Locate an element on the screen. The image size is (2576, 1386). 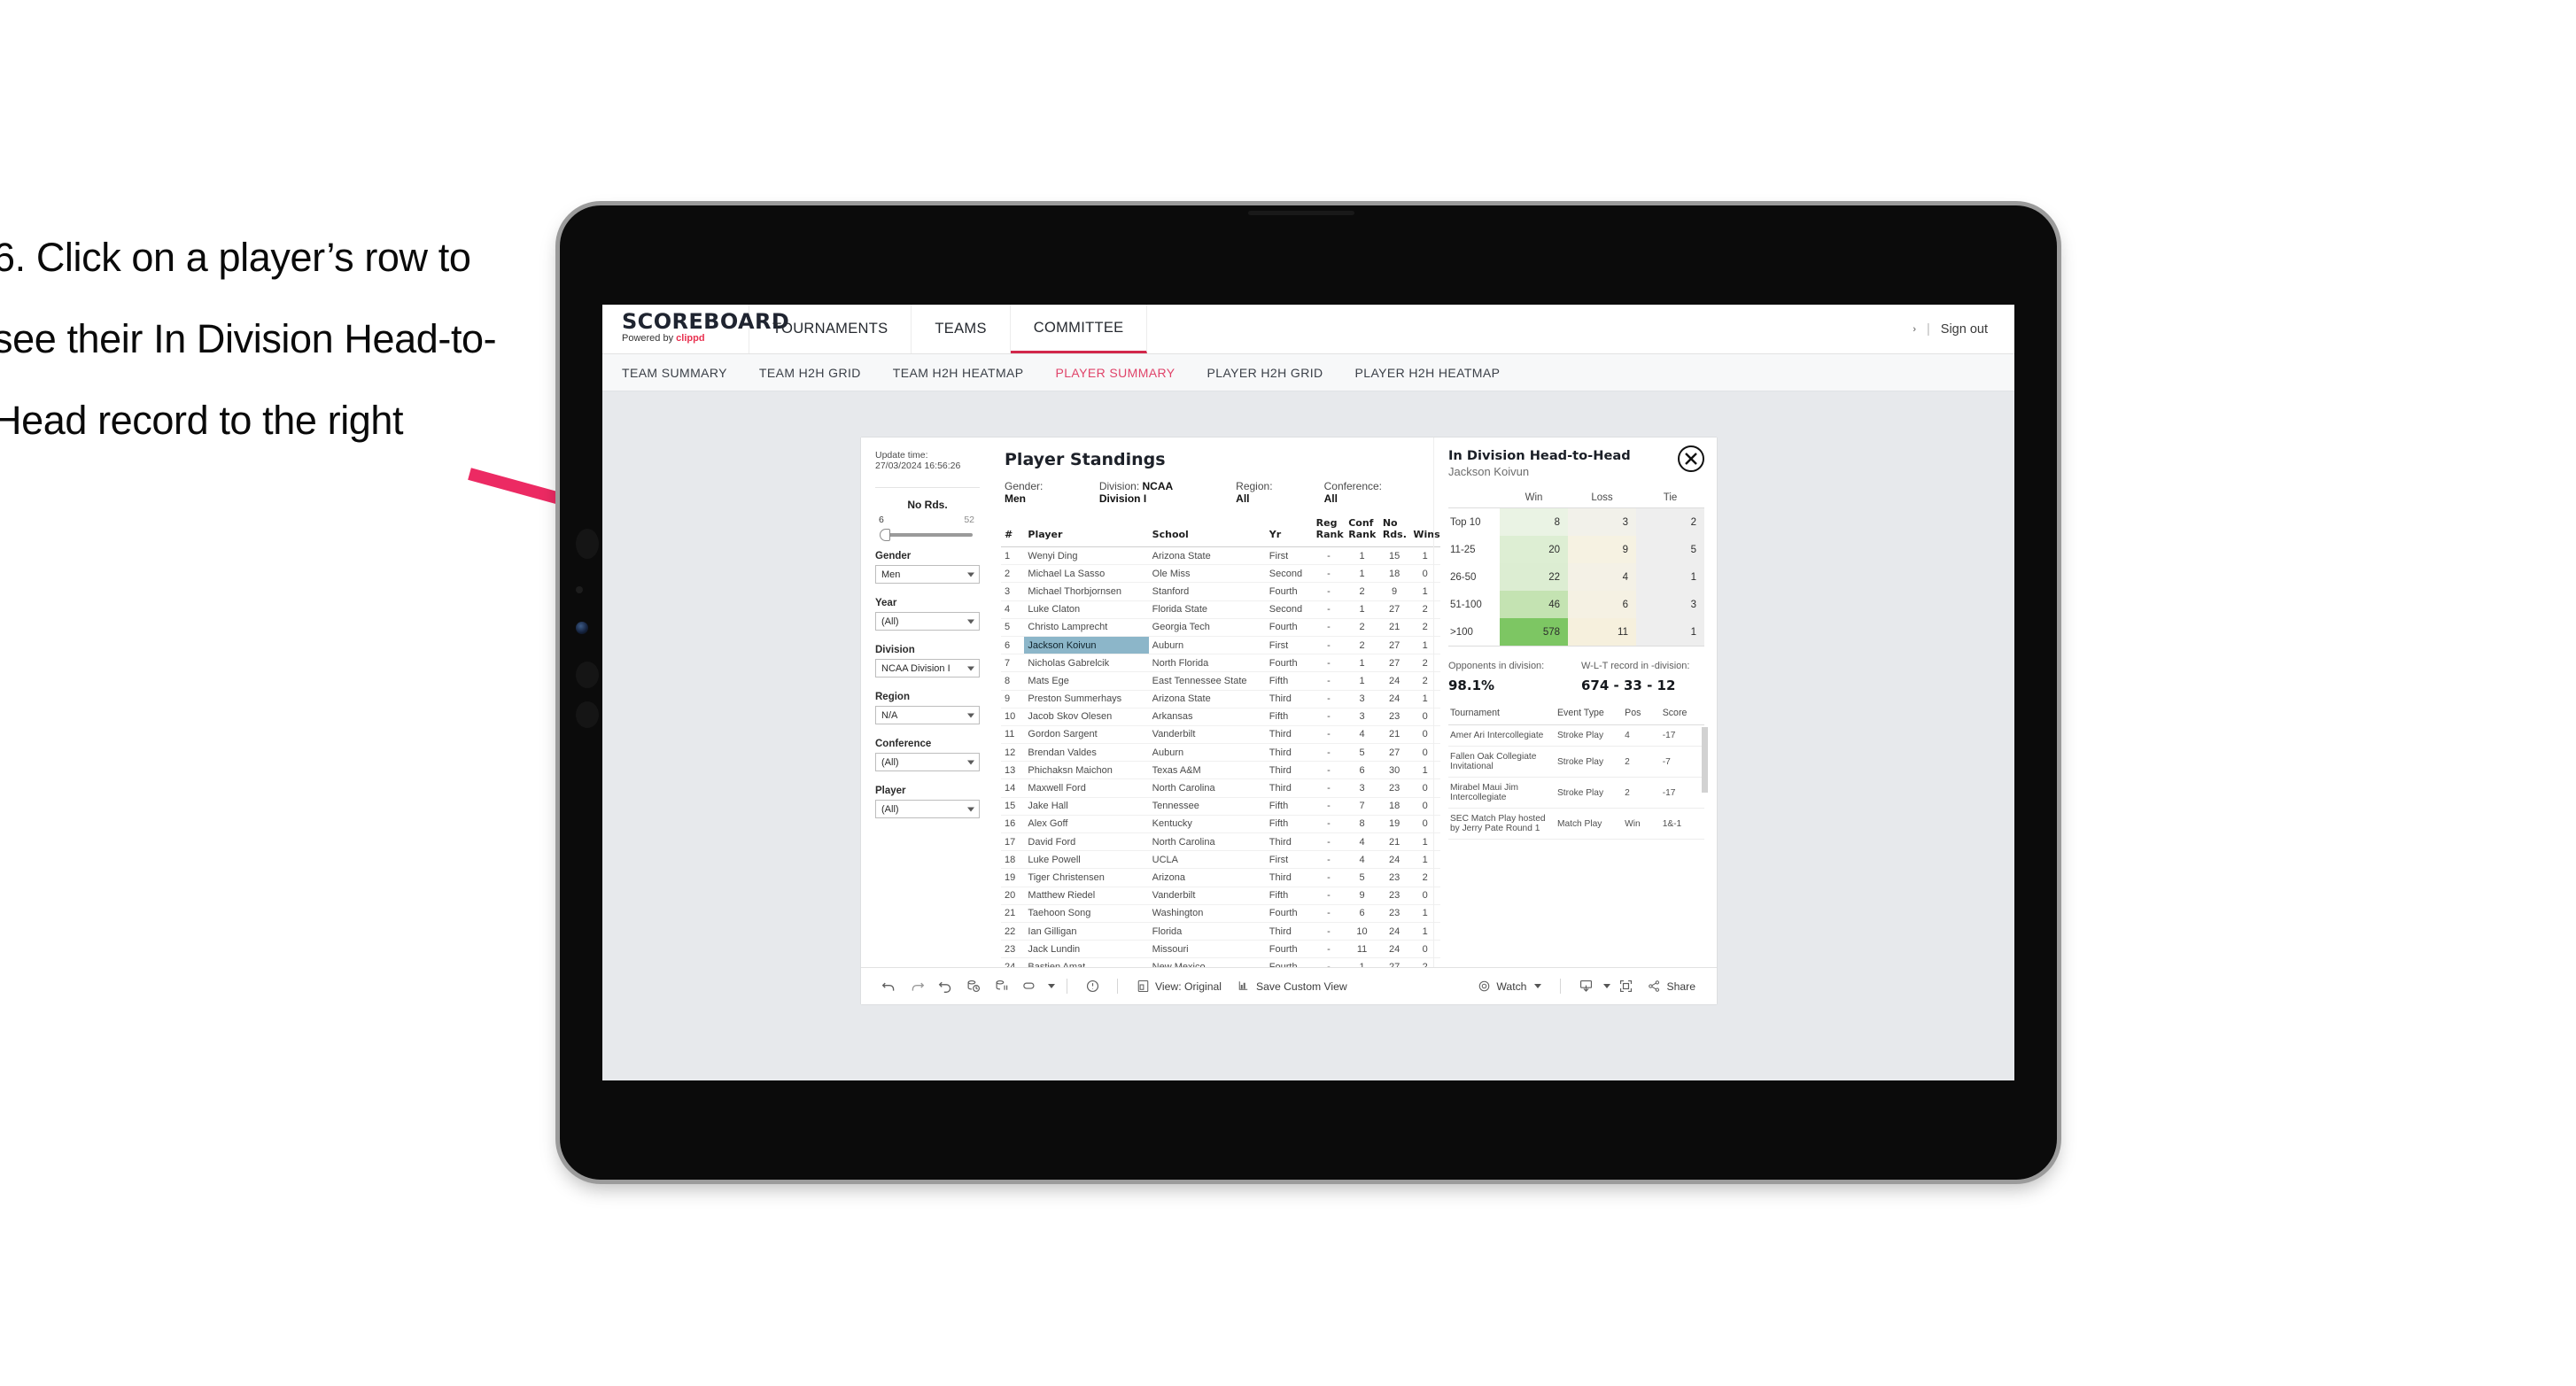
revert-icon is located at coordinates (945, 987).